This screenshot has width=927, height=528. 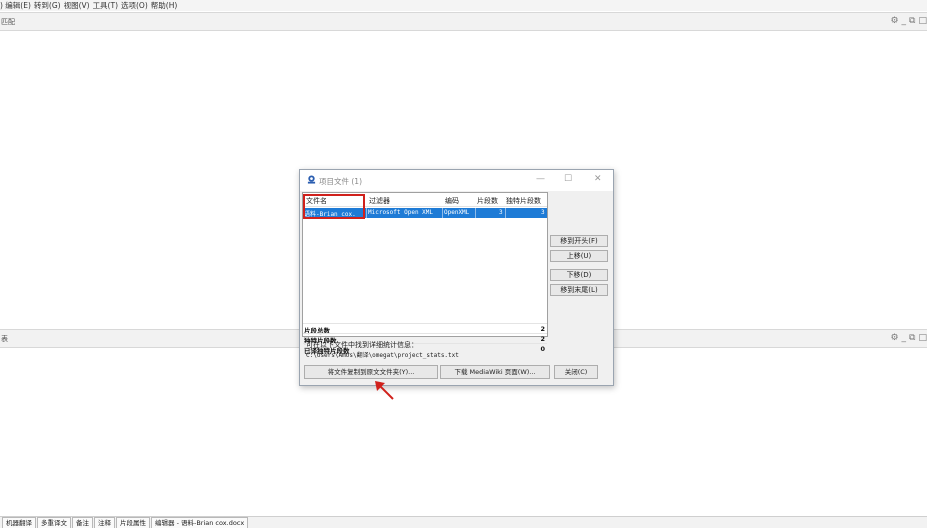 What do you see at coordinates (540, 179) in the screenshot?
I see `minimize-icon: —` at bounding box center [540, 179].